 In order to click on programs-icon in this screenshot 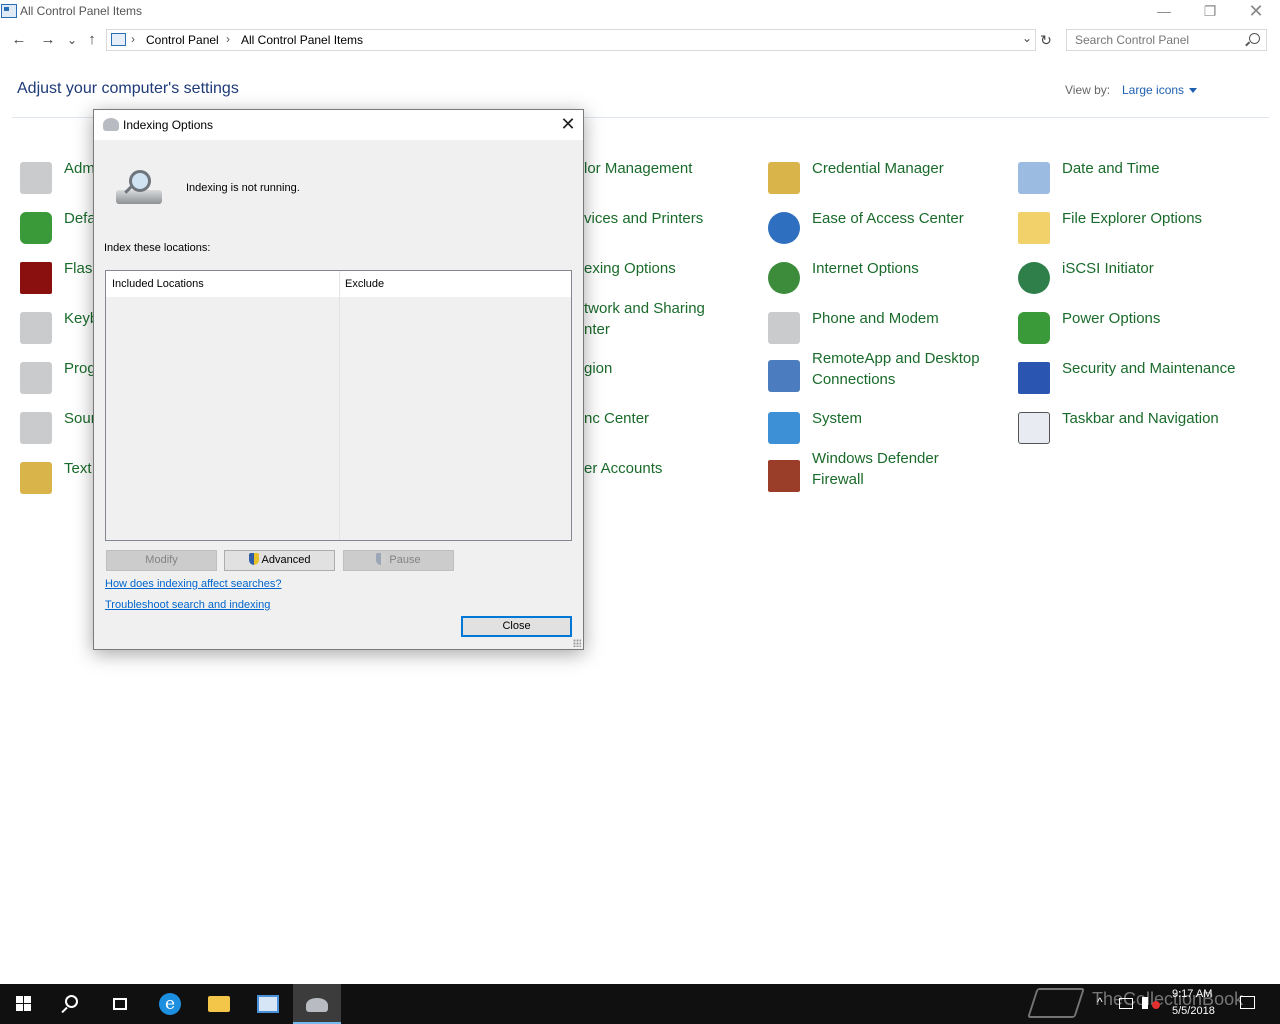, I will do `click(36, 378)`.